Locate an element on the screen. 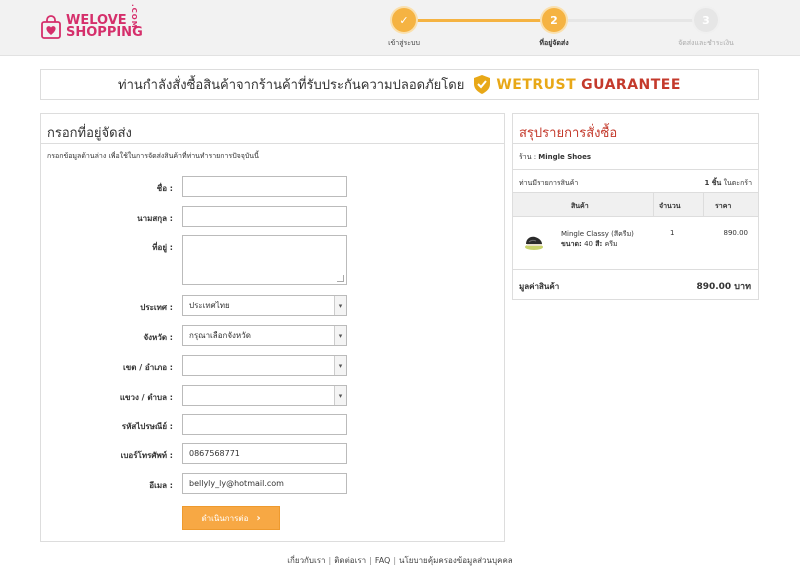 This screenshot has width=800, height=572. logo-line2: SHOPPING is located at coordinates (104, 32).